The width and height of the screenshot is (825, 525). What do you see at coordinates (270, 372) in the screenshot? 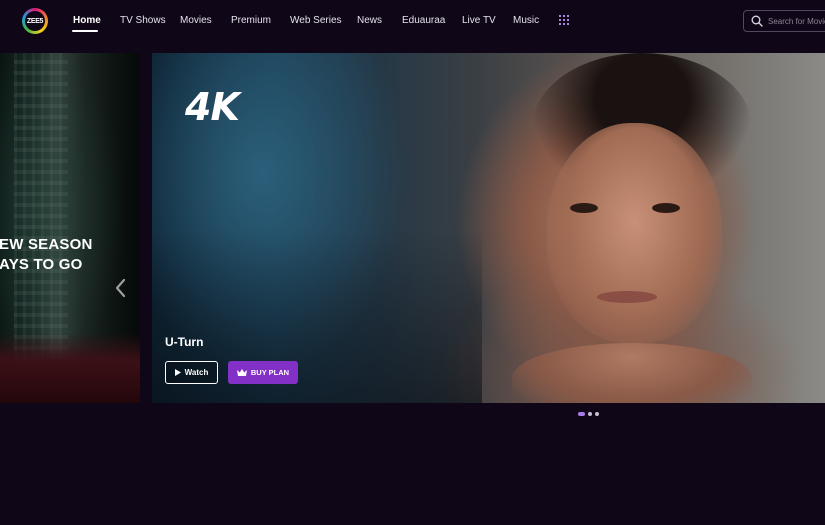
I see `buy-plan-label: BUY PLAN` at bounding box center [270, 372].